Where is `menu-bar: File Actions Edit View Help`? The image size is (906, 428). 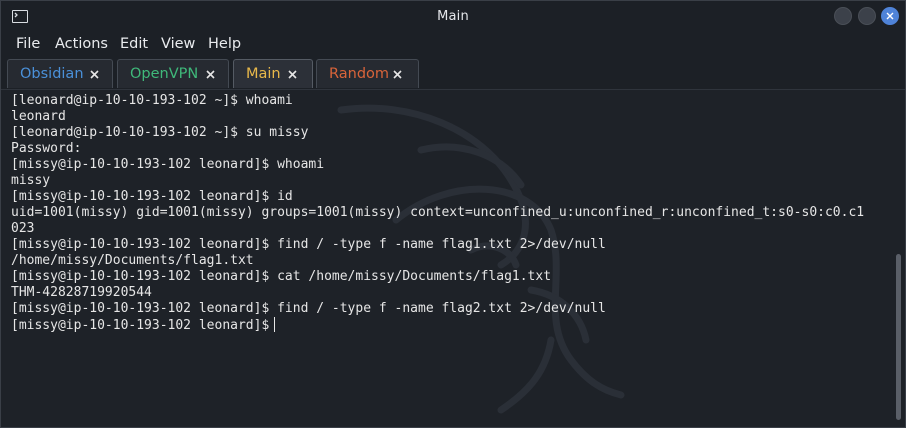 menu-bar: File Actions Edit View Help is located at coordinates (453, 45).